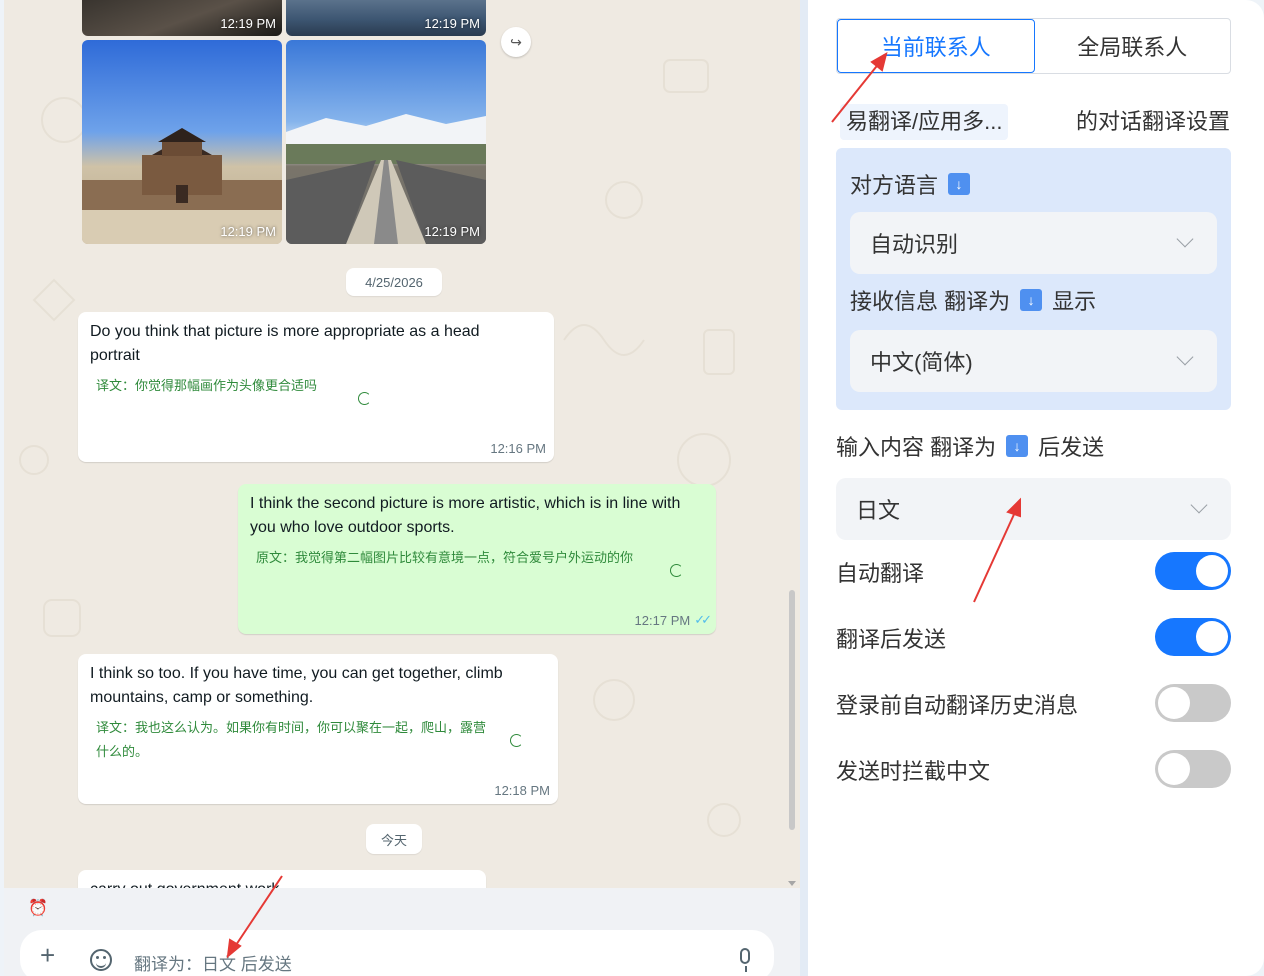 The image size is (1264, 976). Describe the element at coordinates (930, 301) in the screenshot. I see `receive-label-pre: 接收信息 翻译为` at that location.